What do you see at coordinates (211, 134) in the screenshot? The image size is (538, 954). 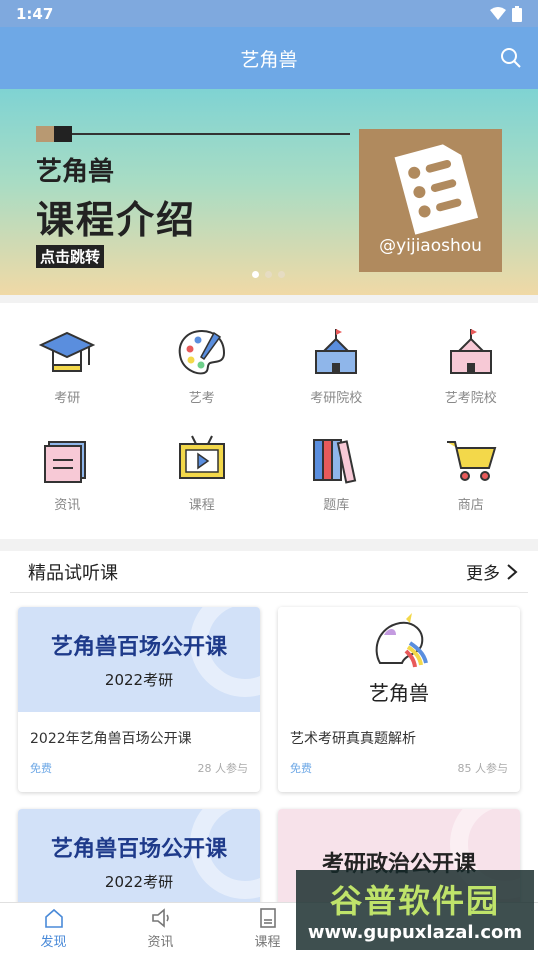 I see `banner-divider` at bounding box center [211, 134].